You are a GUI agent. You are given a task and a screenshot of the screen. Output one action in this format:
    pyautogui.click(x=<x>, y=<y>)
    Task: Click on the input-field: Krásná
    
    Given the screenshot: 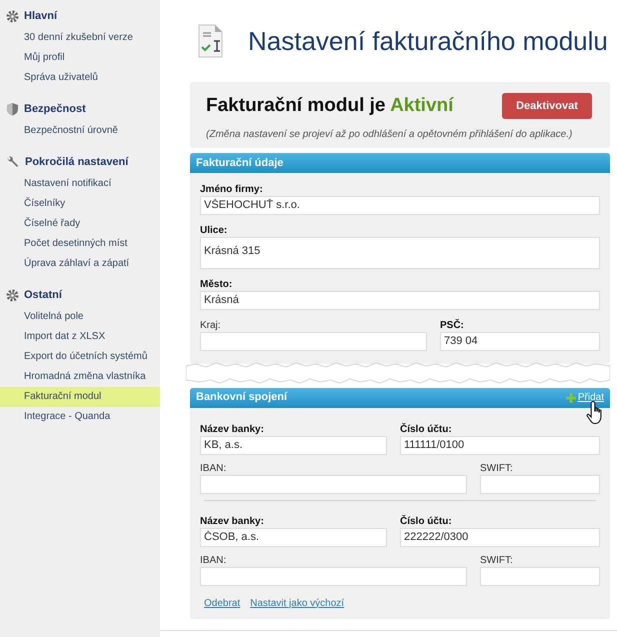 What is the action you would take?
    pyautogui.click(x=400, y=300)
    